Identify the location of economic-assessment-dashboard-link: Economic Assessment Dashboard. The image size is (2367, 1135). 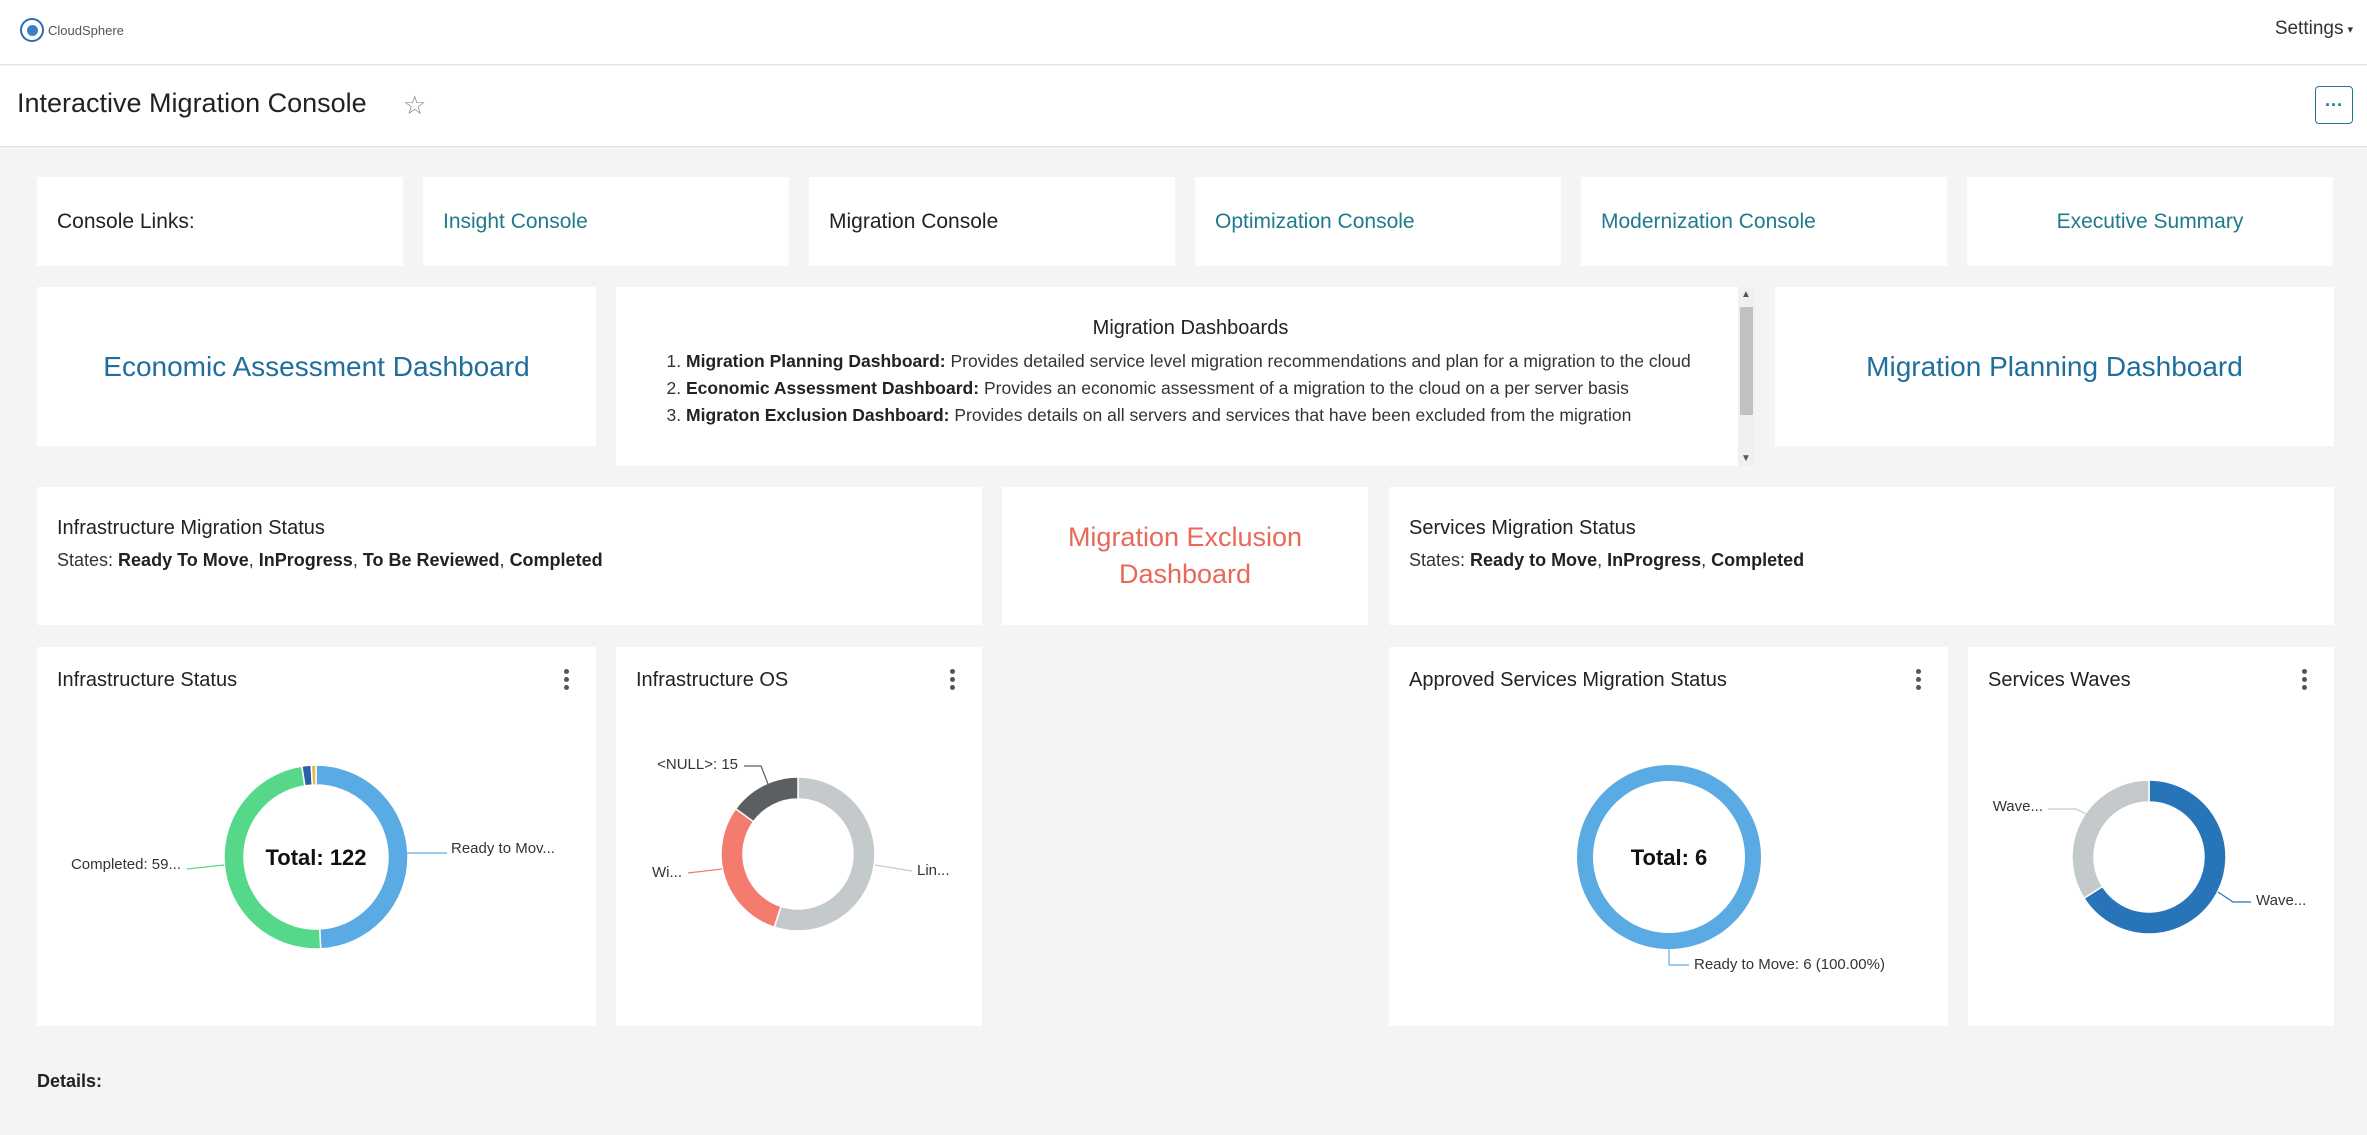
(316, 366).